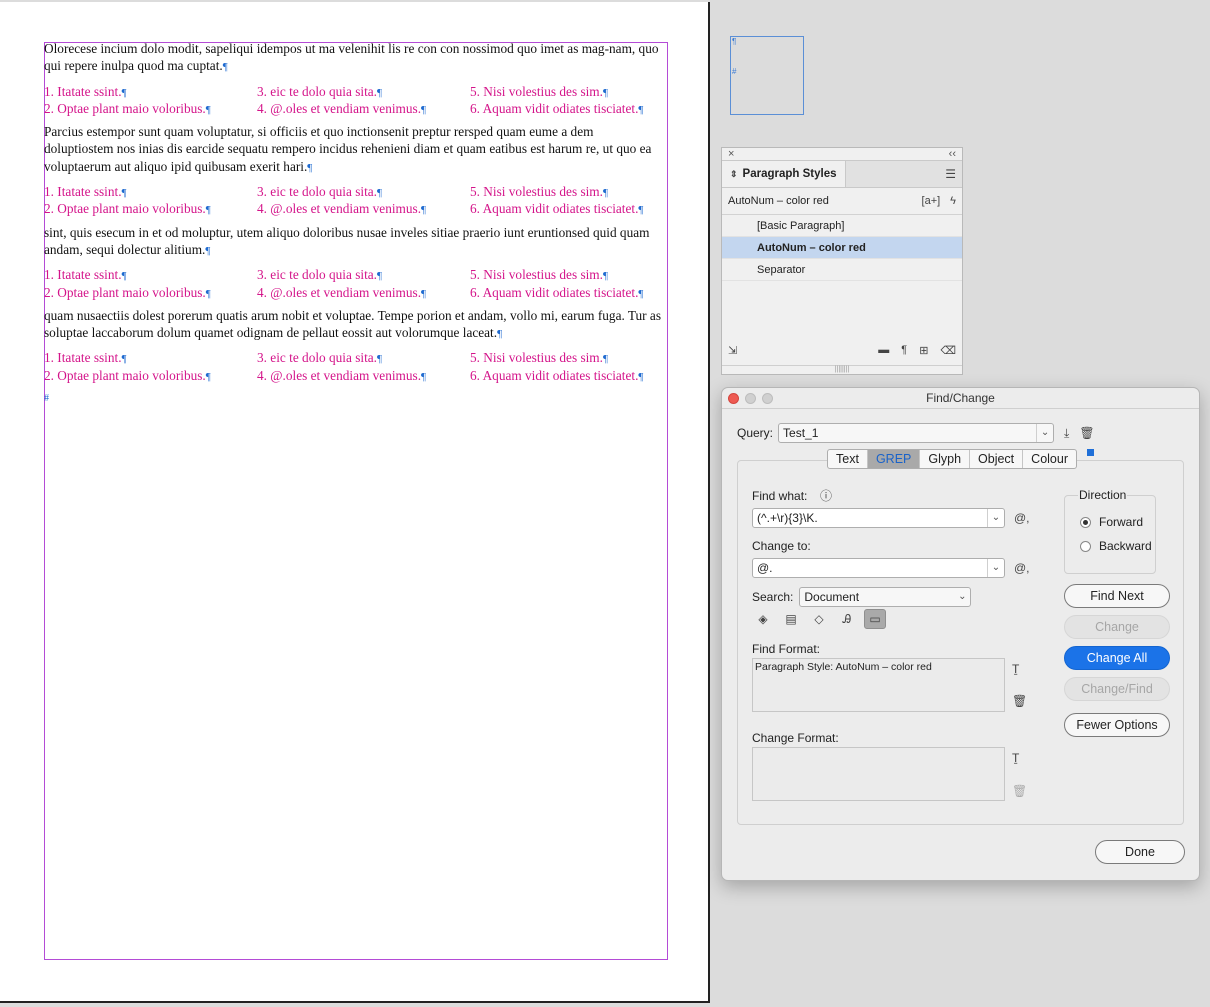 The width and height of the screenshot is (1210, 1007). What do you see at coordinates (878, 568) in the screenshot?
I see `change-to-field: @. ⌄` at bounding box center [878, 568].